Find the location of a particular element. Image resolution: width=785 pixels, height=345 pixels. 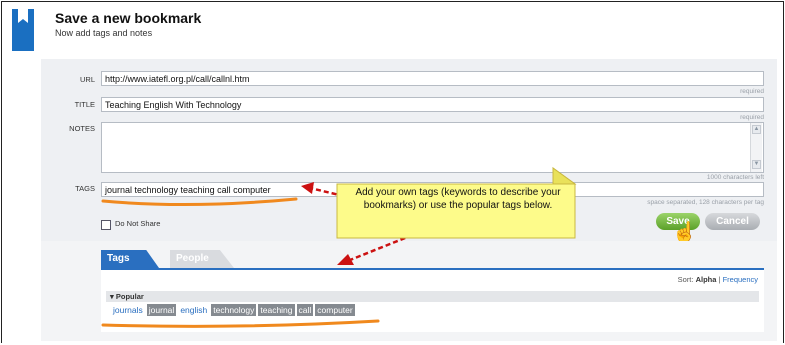

tags-input-underline is located at coordinates (199, 202).